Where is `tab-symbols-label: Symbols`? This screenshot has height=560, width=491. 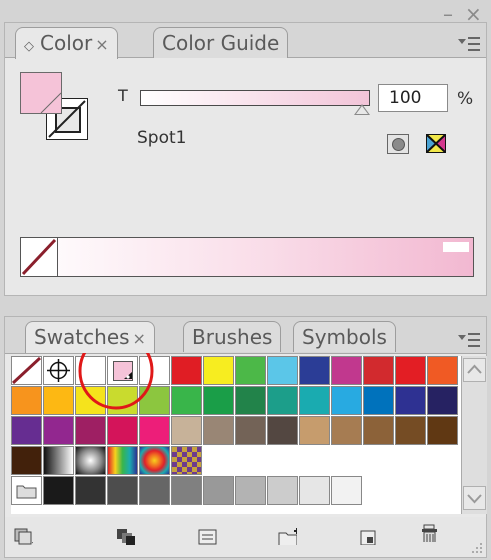 tab-symbols-label: Symbols is located at coordinates (344, 337).